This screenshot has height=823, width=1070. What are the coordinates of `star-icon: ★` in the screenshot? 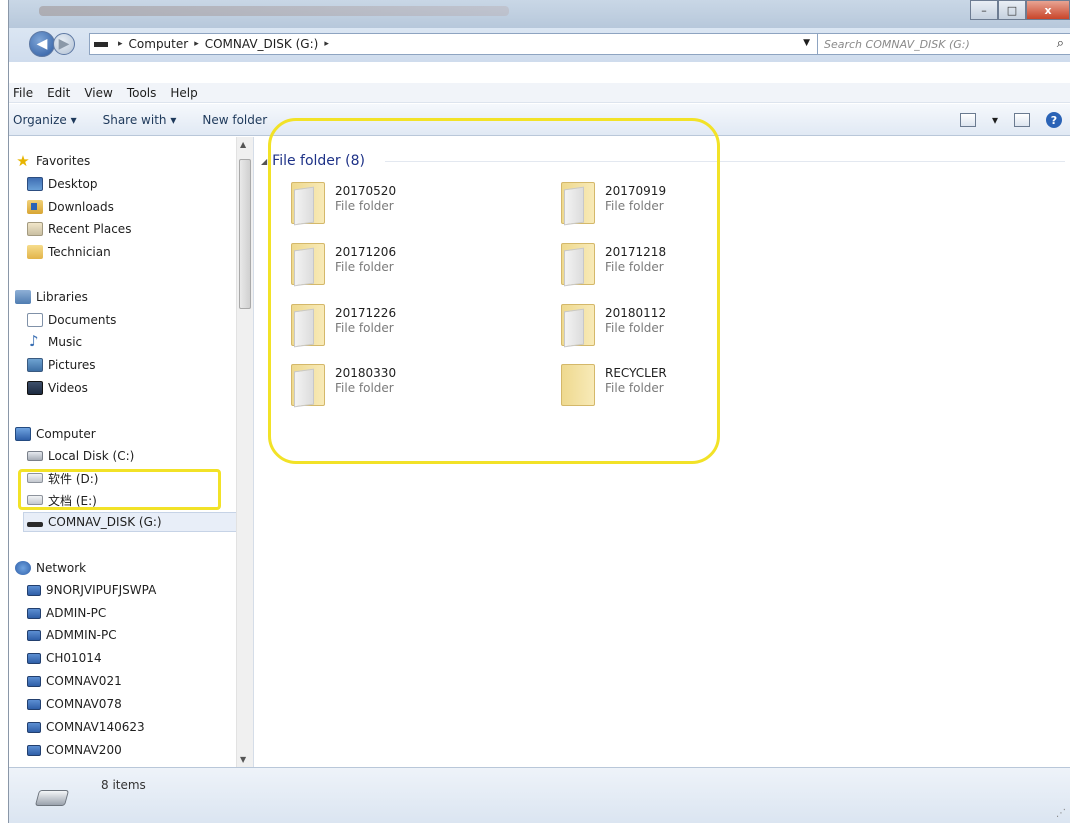 It's located at (23, 161).